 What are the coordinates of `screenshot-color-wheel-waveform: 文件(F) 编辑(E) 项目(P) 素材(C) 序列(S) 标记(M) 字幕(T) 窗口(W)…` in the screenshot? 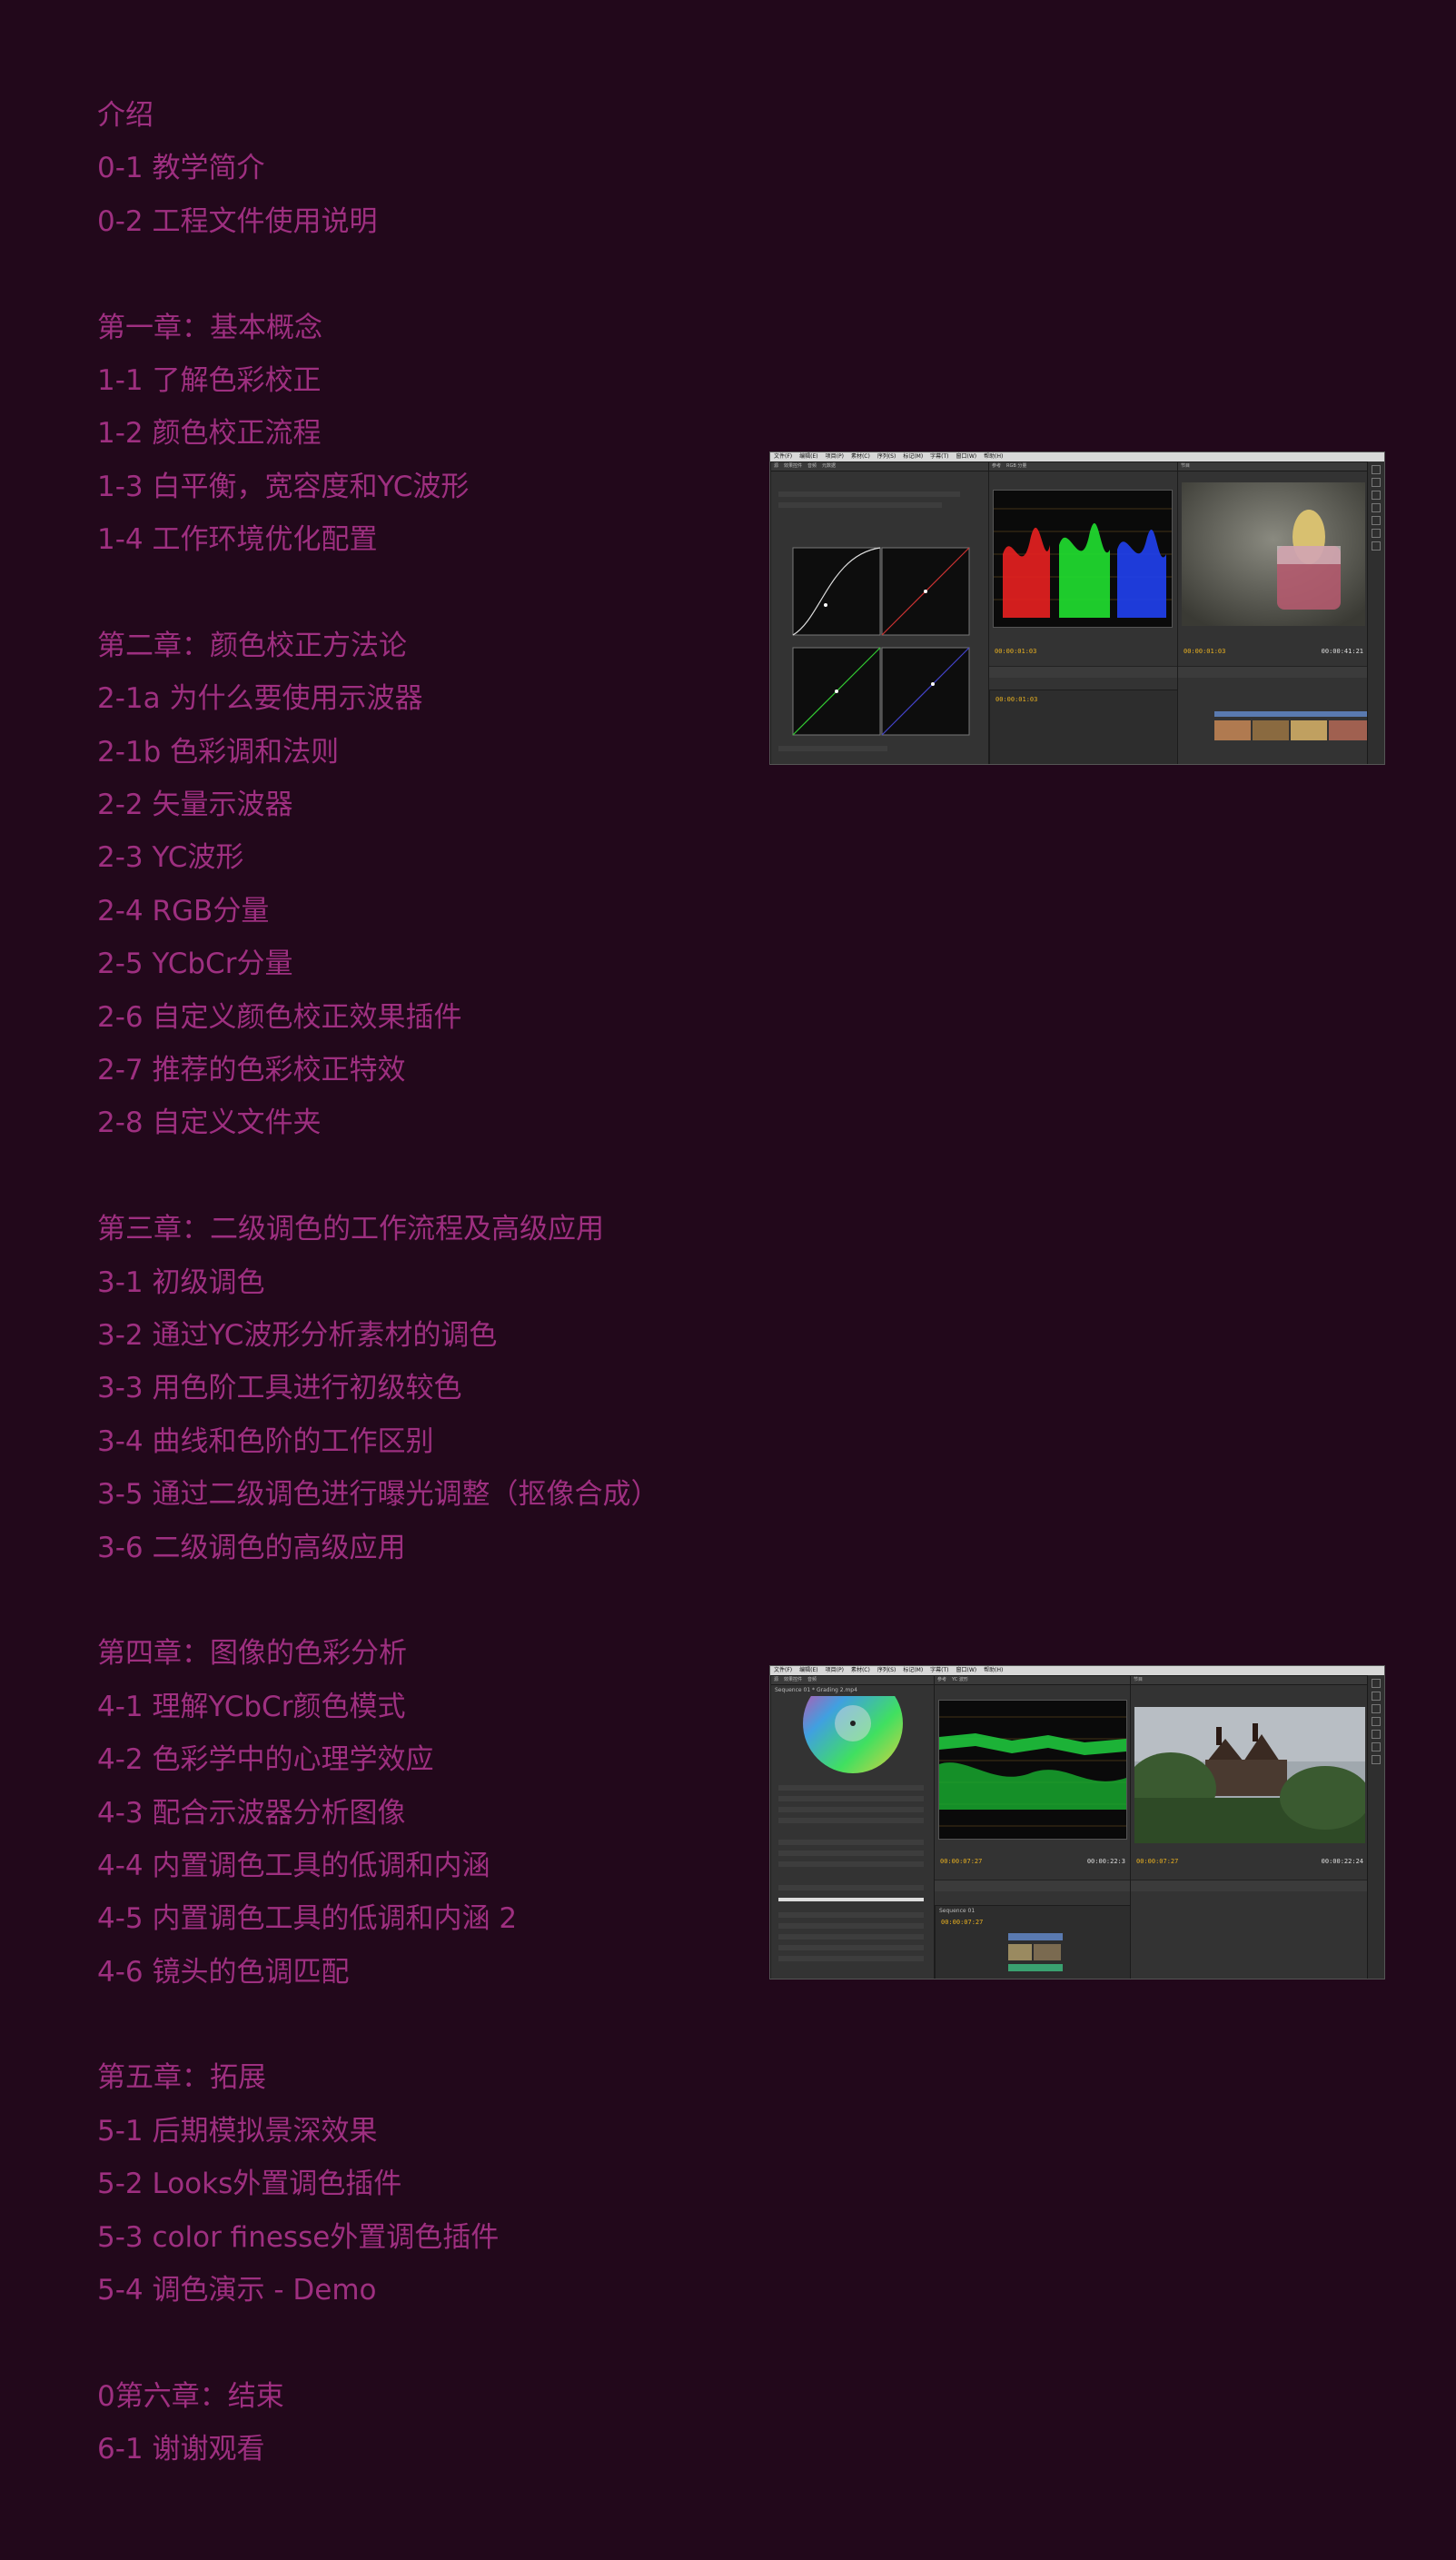 It's located at (1077, 1822).